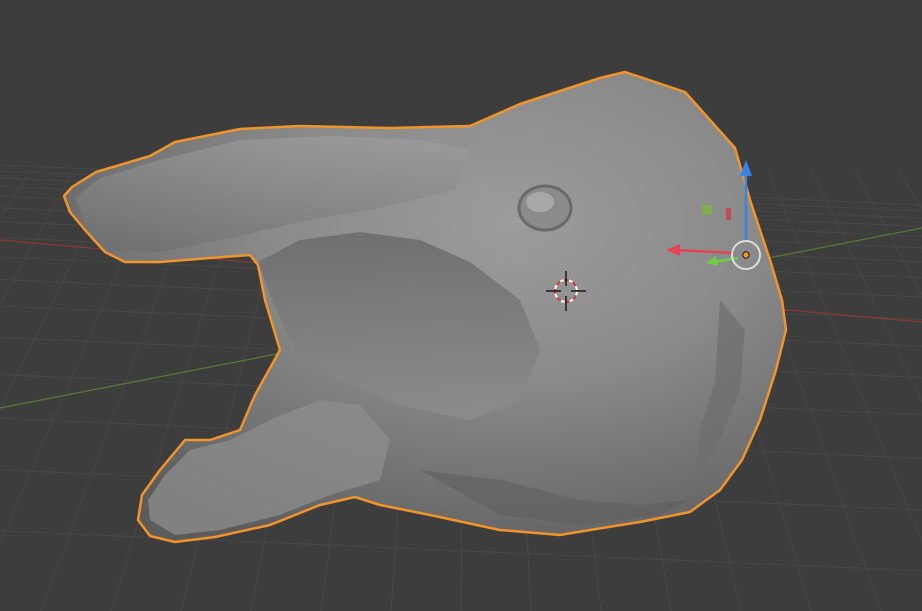 This screenshot has height=611, width=922. I want to click on gizmo-pivot-point, so click(746, 255).